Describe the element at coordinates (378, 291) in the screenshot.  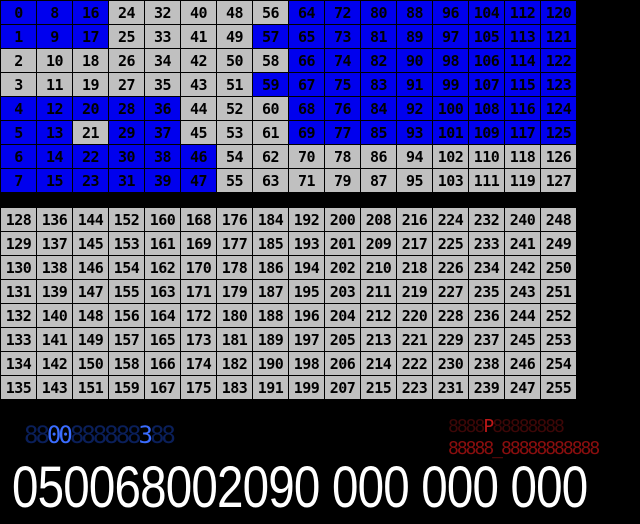
I see `cell-211: 211` at that location.